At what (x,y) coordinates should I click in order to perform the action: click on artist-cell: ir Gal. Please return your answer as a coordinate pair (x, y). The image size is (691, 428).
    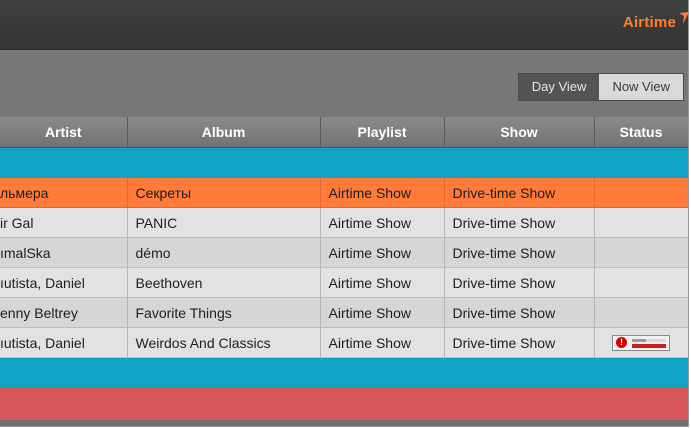
    Looking at the image, I should click on (64, 222).